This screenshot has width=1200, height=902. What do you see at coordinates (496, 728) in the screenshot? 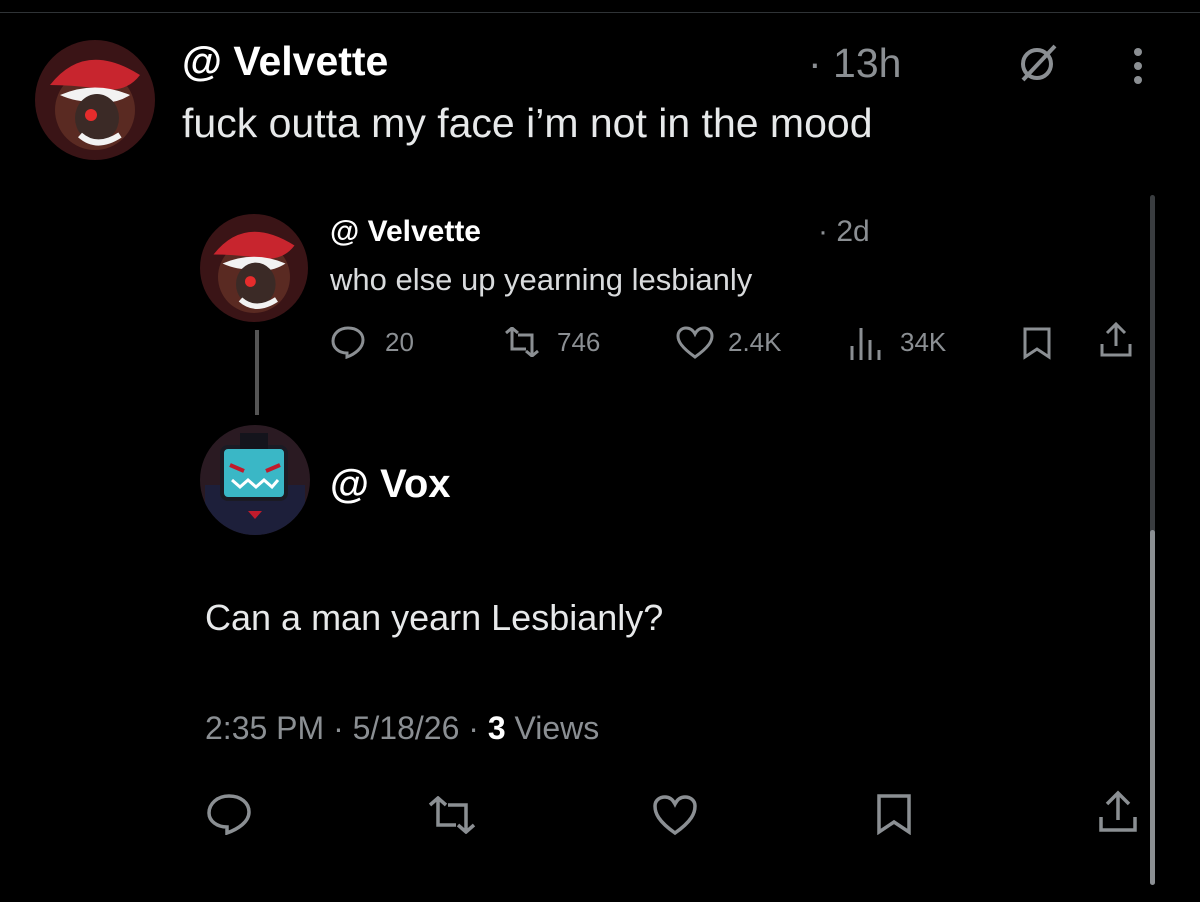
I see `views-count-value: 3` at bounding box center [496, 728].